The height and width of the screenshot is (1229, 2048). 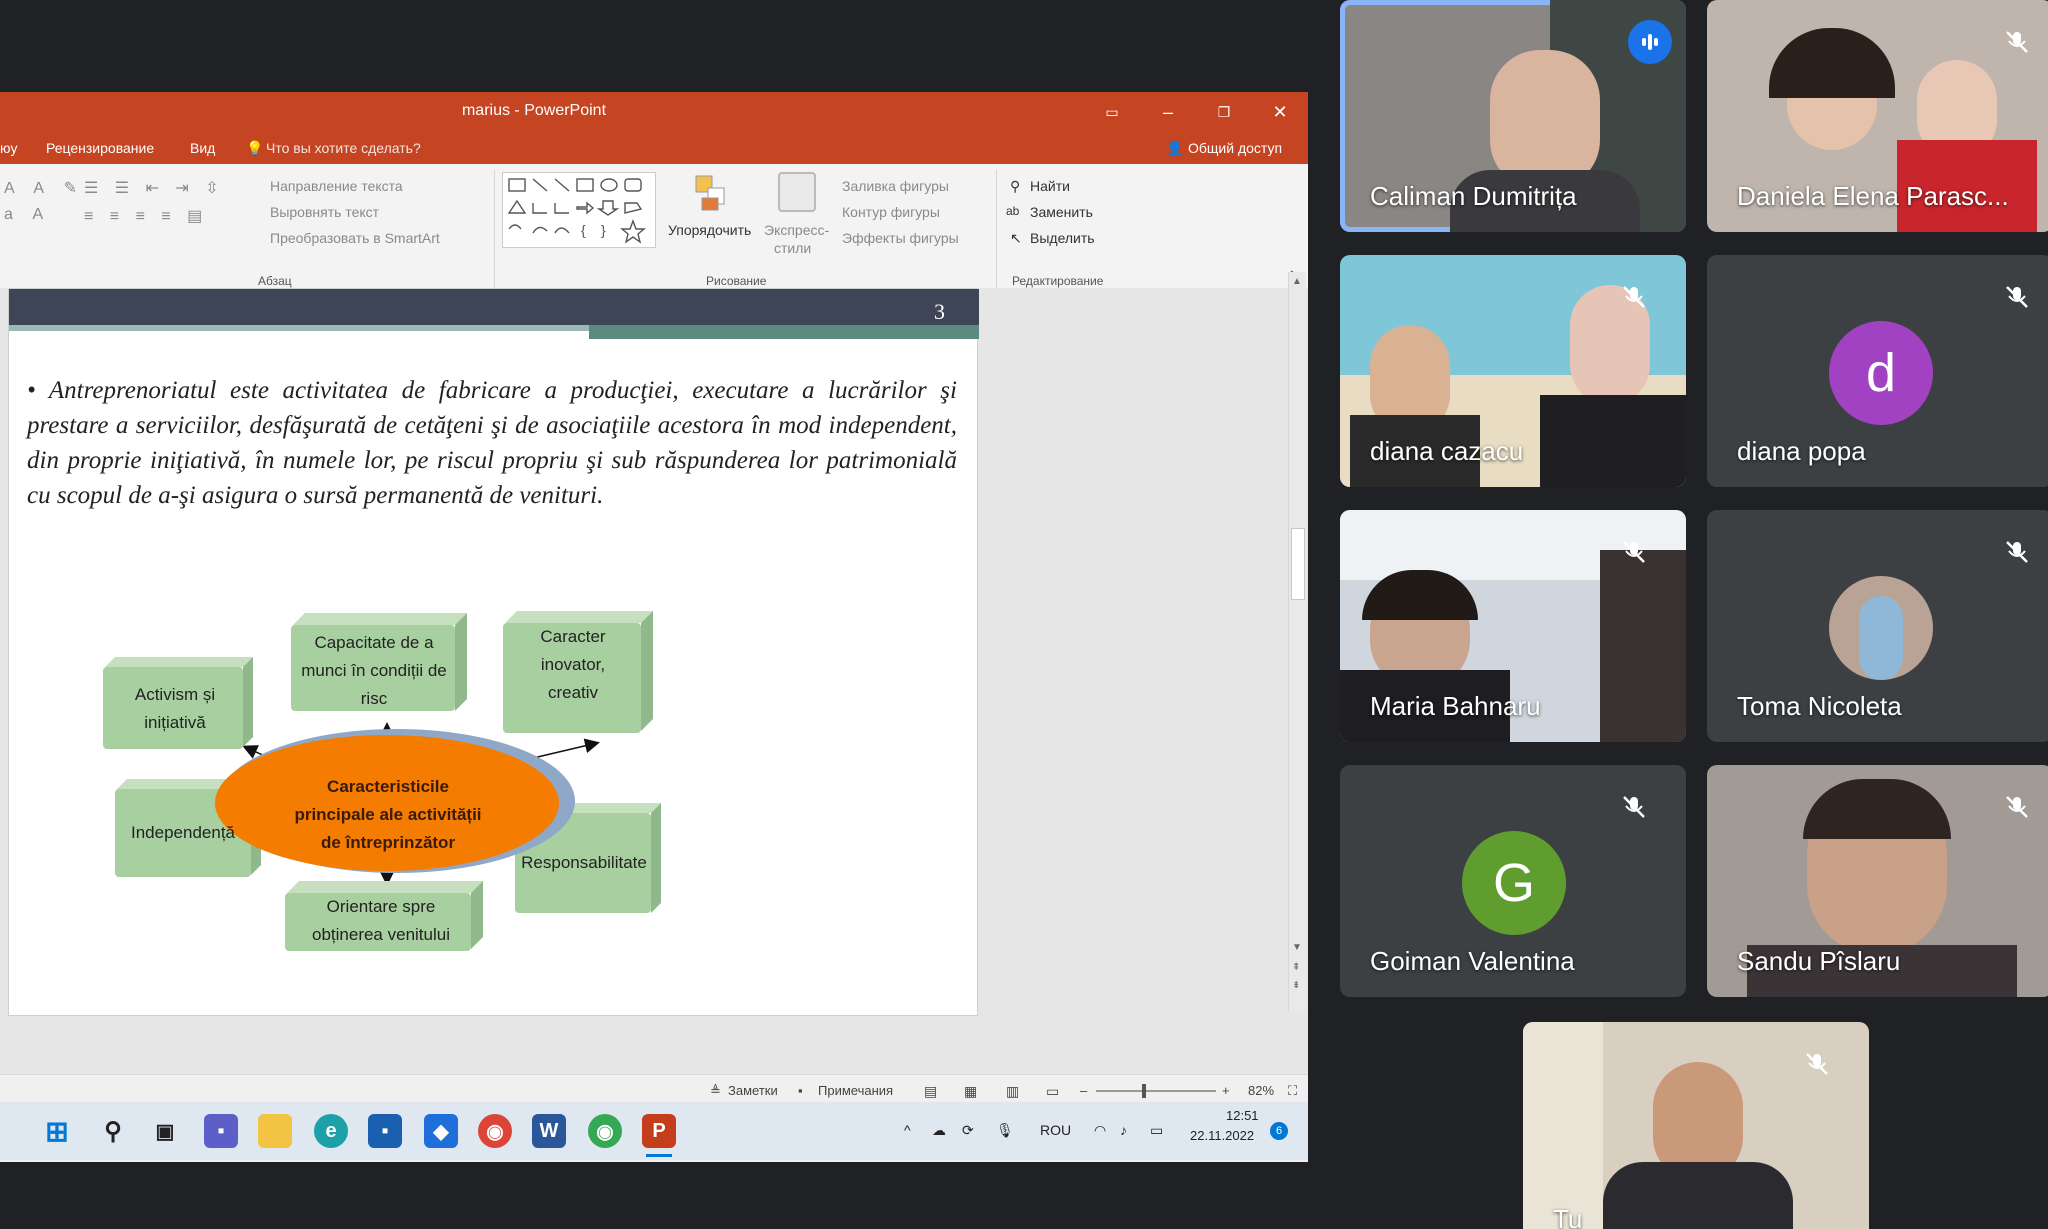 I want to click on defender-icon: ◆, so click(x=441, y=1131).